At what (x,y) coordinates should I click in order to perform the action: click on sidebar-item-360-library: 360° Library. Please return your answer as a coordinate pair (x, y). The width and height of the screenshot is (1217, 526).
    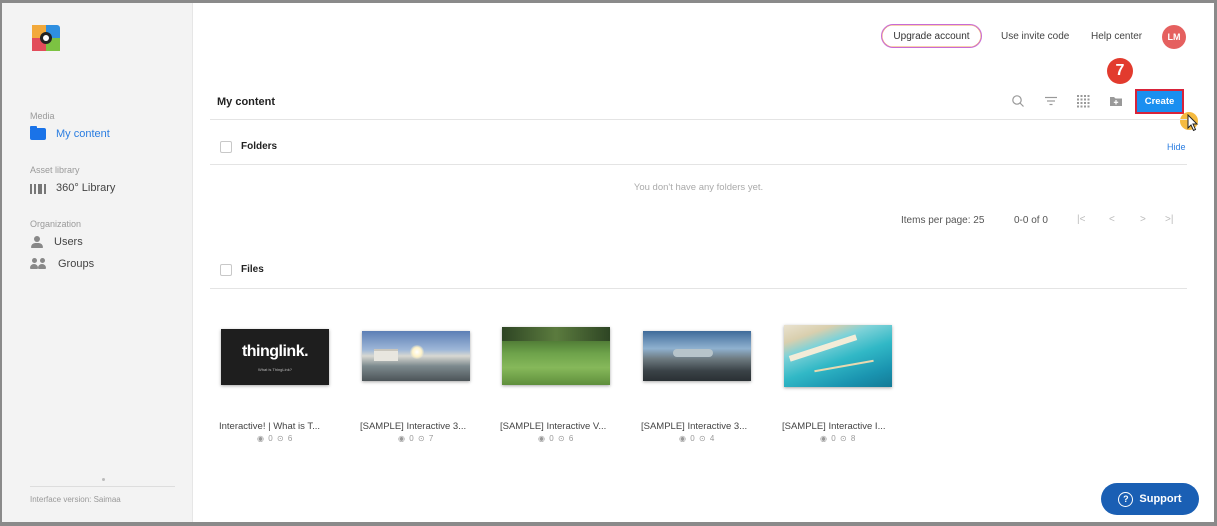
    Looking at the image, I should click on (72, 188).